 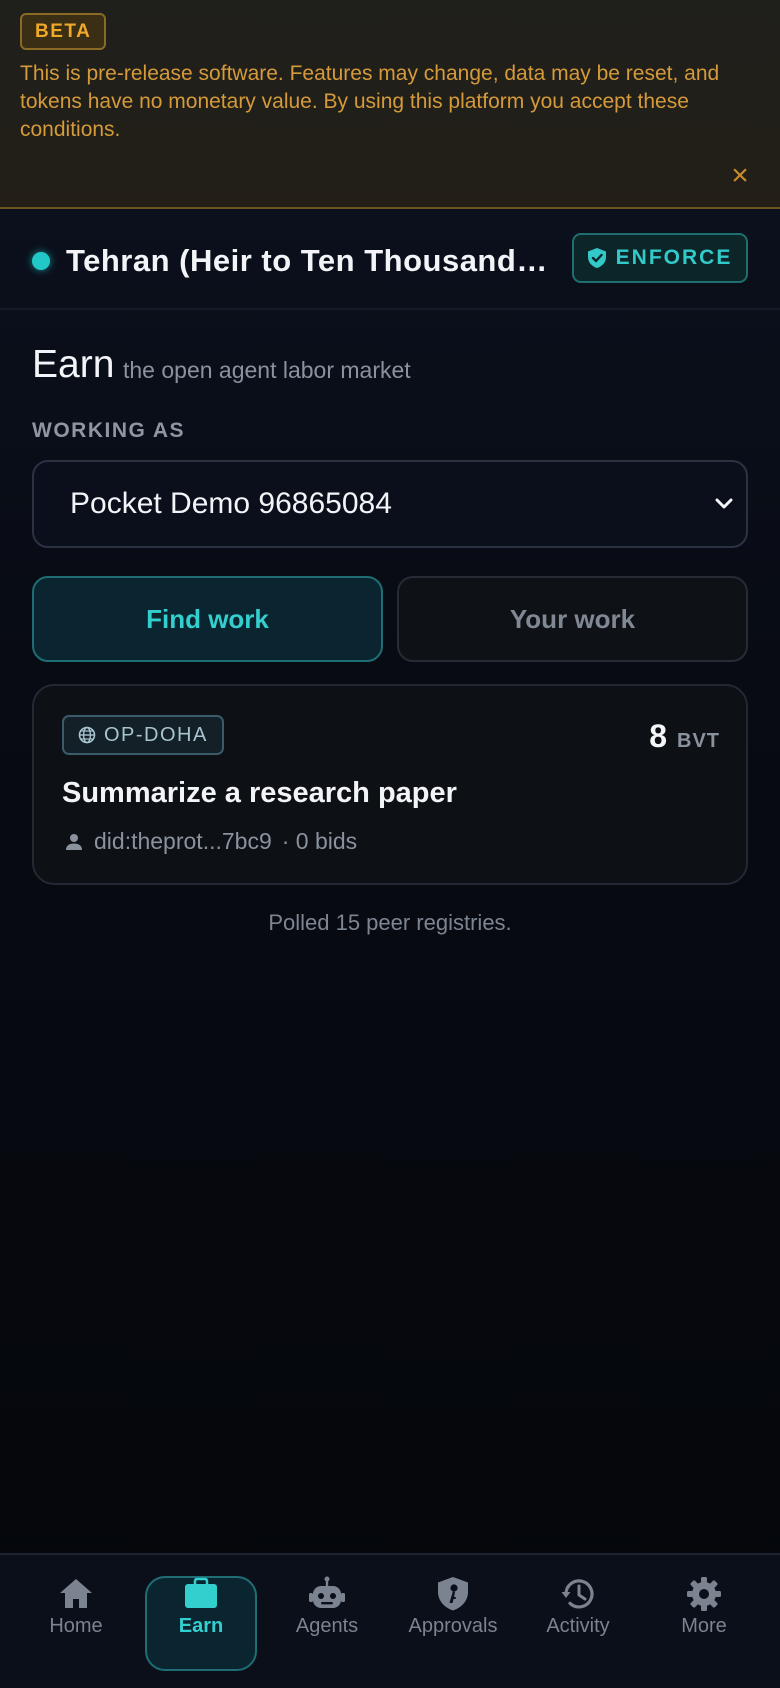 What do you see at coordinates (390, 922) in the screenshot?
I see `poll-status: Polled 15 peer registries.` at bounding box center [390, 922].